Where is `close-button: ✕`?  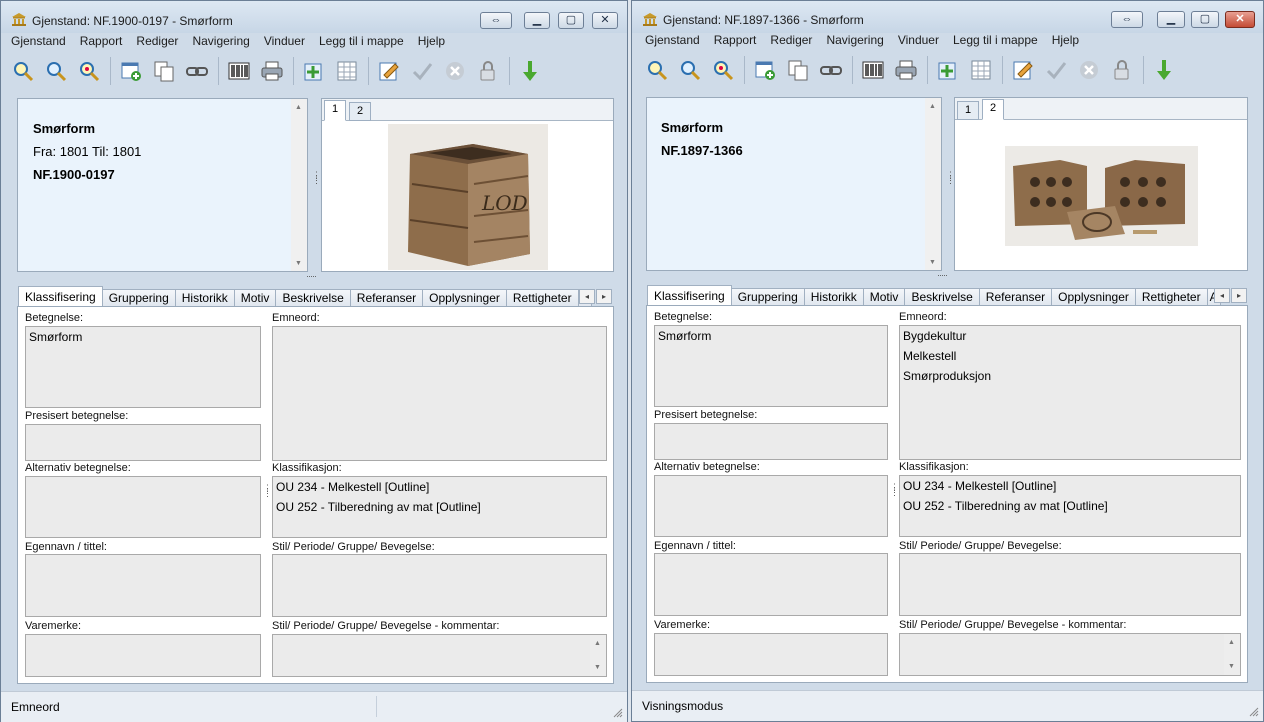 close-button: ✕ is located at coordinates (605, 20).